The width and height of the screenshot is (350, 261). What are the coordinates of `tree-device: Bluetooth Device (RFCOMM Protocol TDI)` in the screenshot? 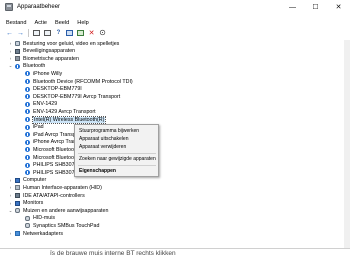 It's located at (75, 81).